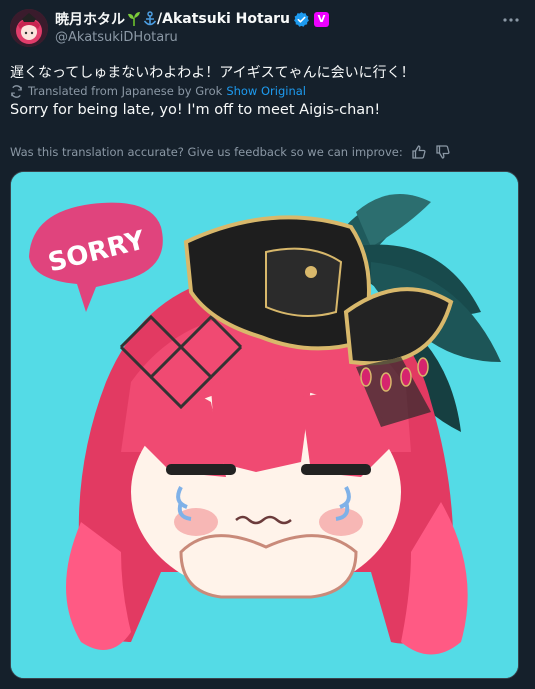  Describe the element at coordinates (301, 19) in the screenshot. I see `verified-badge-icon` at that location.